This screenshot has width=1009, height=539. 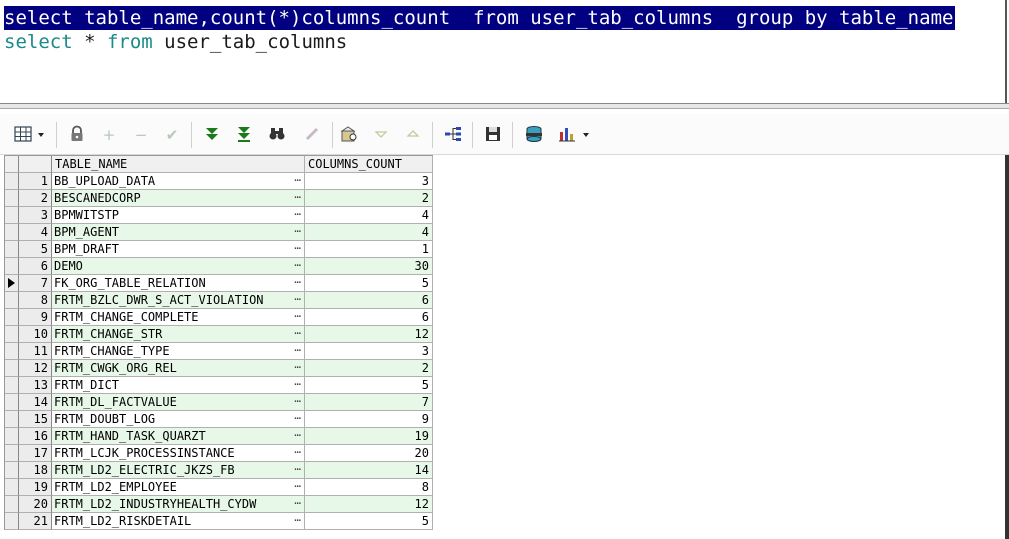 I want to click on table-row: 2 BESCANEDCORP… 2, so click(x=219, y=198).